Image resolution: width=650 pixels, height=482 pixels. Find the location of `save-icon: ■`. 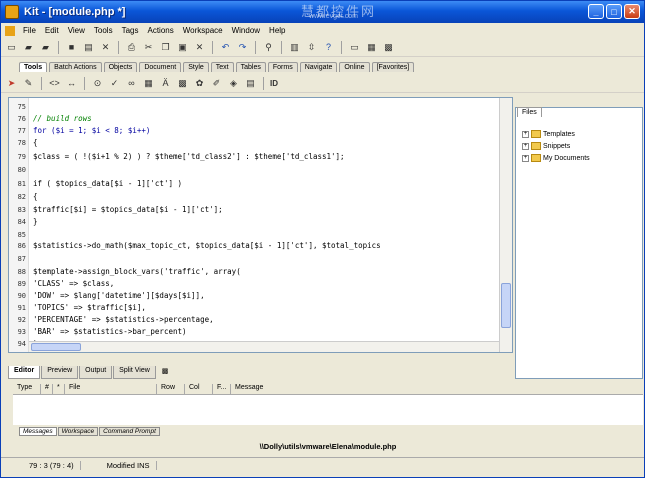

save-icon: ■ is located at coordinates (71, 47).